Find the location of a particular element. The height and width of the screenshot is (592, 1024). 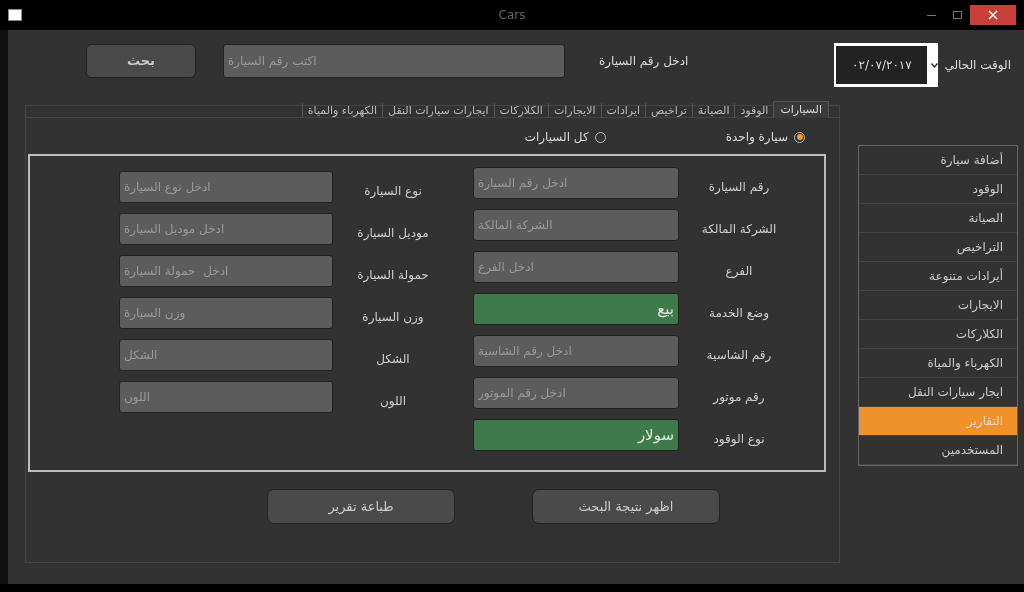

time-label: الوقت الحالي is located at coordinates (977, 65).